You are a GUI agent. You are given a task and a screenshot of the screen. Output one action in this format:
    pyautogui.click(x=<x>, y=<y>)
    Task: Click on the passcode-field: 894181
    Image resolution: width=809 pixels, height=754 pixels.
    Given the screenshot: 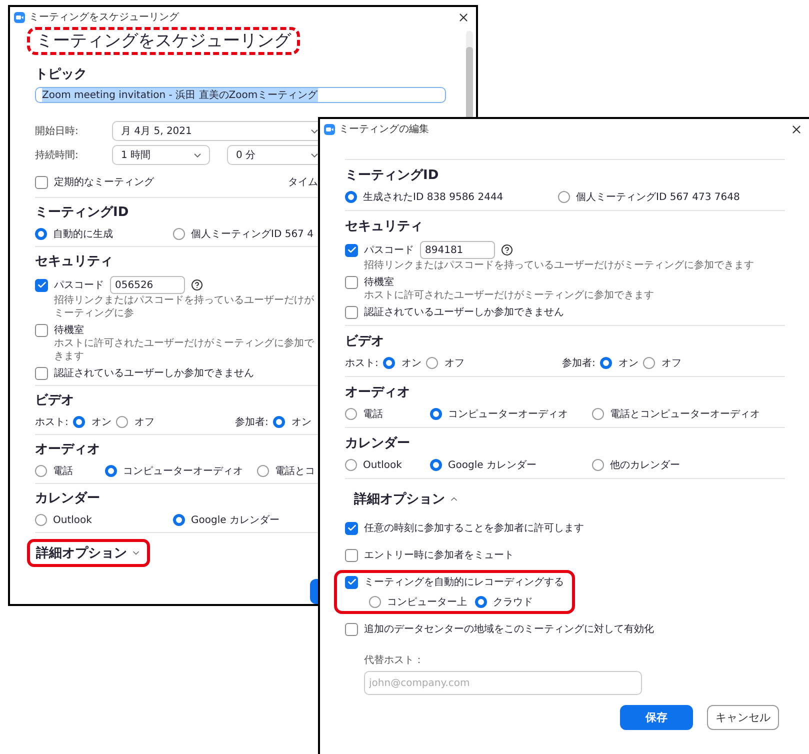 What is the action you would take?
    pyautogui.click(x=457, y=250)
    